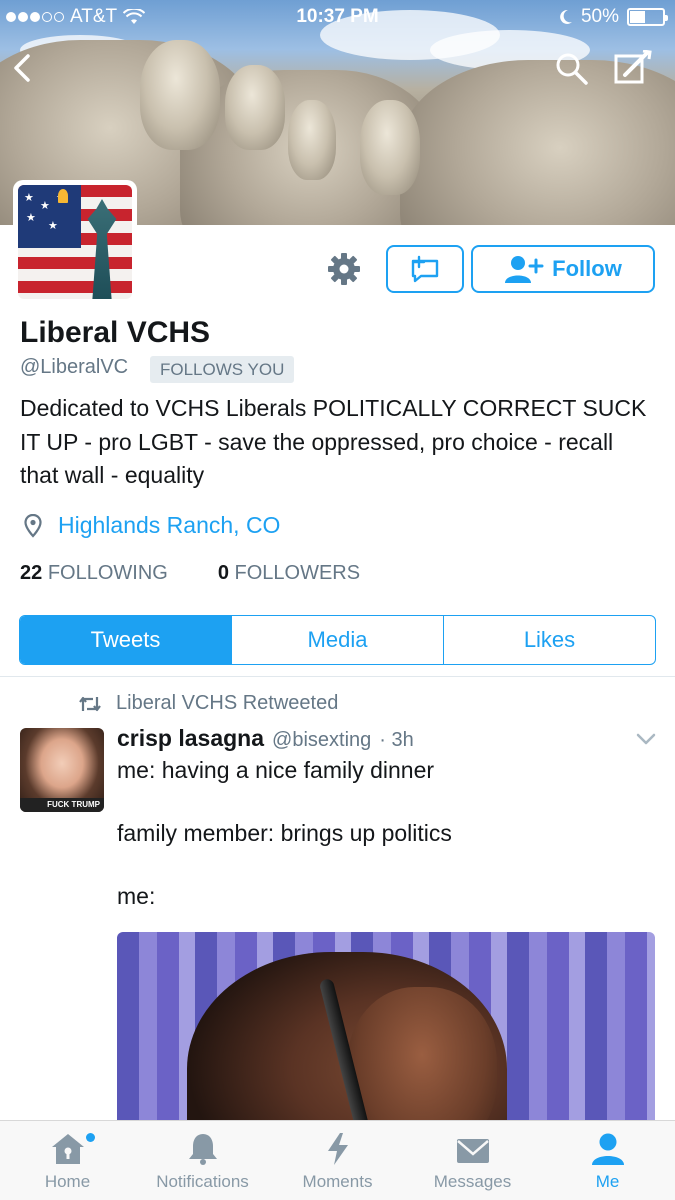 This screenshot has width=675, height=1200. Describe the element at coordinates (125, 640) in the screenshot. I see `tab-tweets: Tweets` at that location.